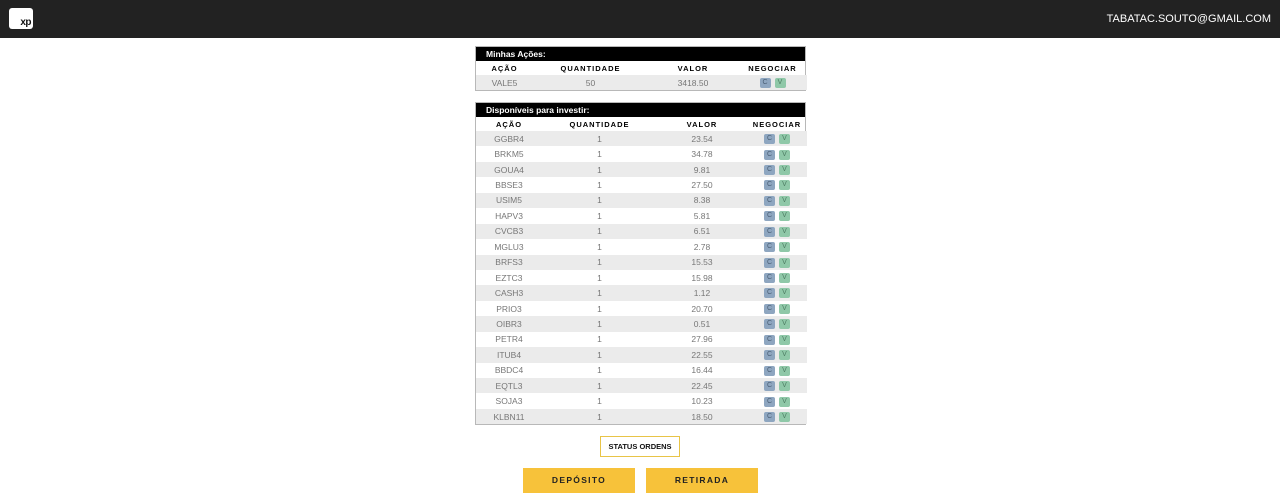  What do you see at coordinates (702, 355) in the screenshot?
I see `stock-value: 22.55` at bounding box center [702, 355].